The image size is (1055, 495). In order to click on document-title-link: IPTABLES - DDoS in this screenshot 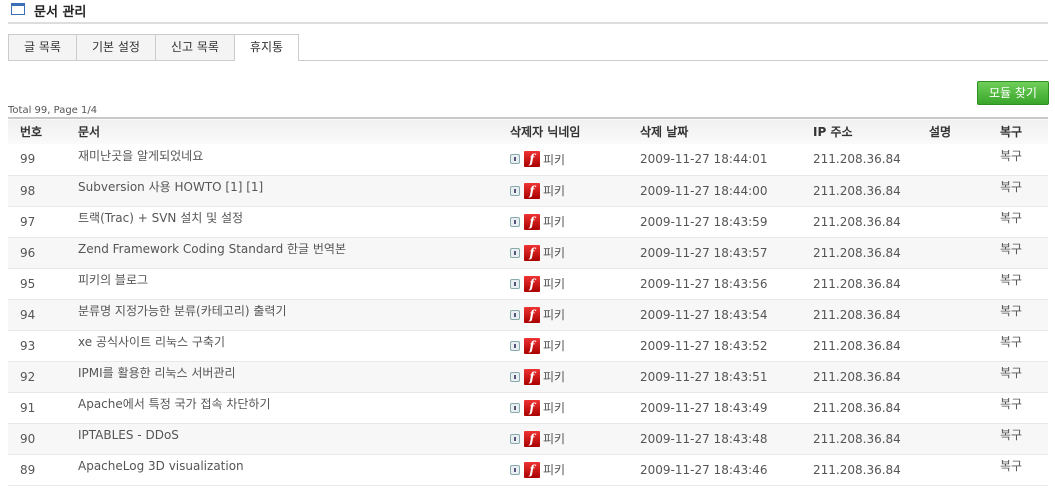, I will do `click(128, 435)`.